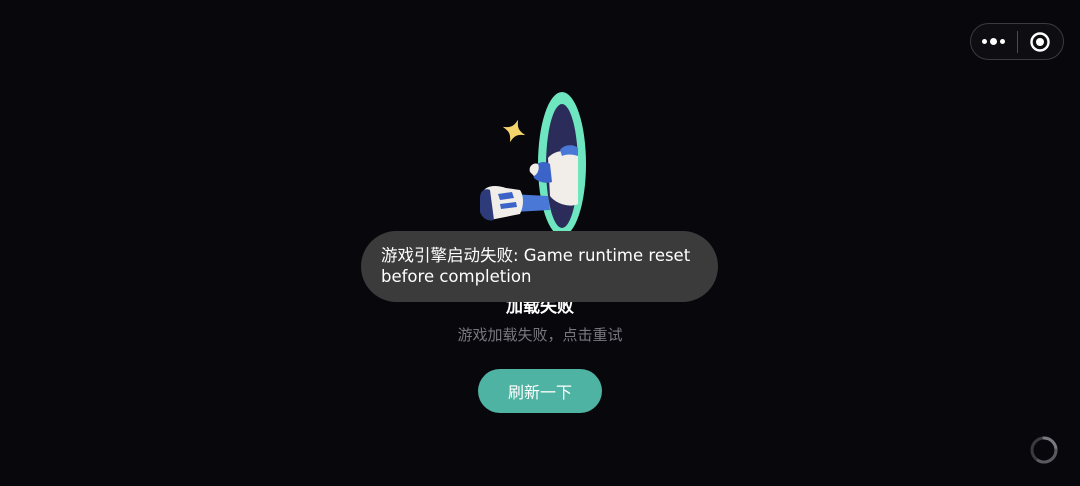 The width and height of the screenshot is (1080, 486). I want to click on load-failed-illustration, so click(533, 164).